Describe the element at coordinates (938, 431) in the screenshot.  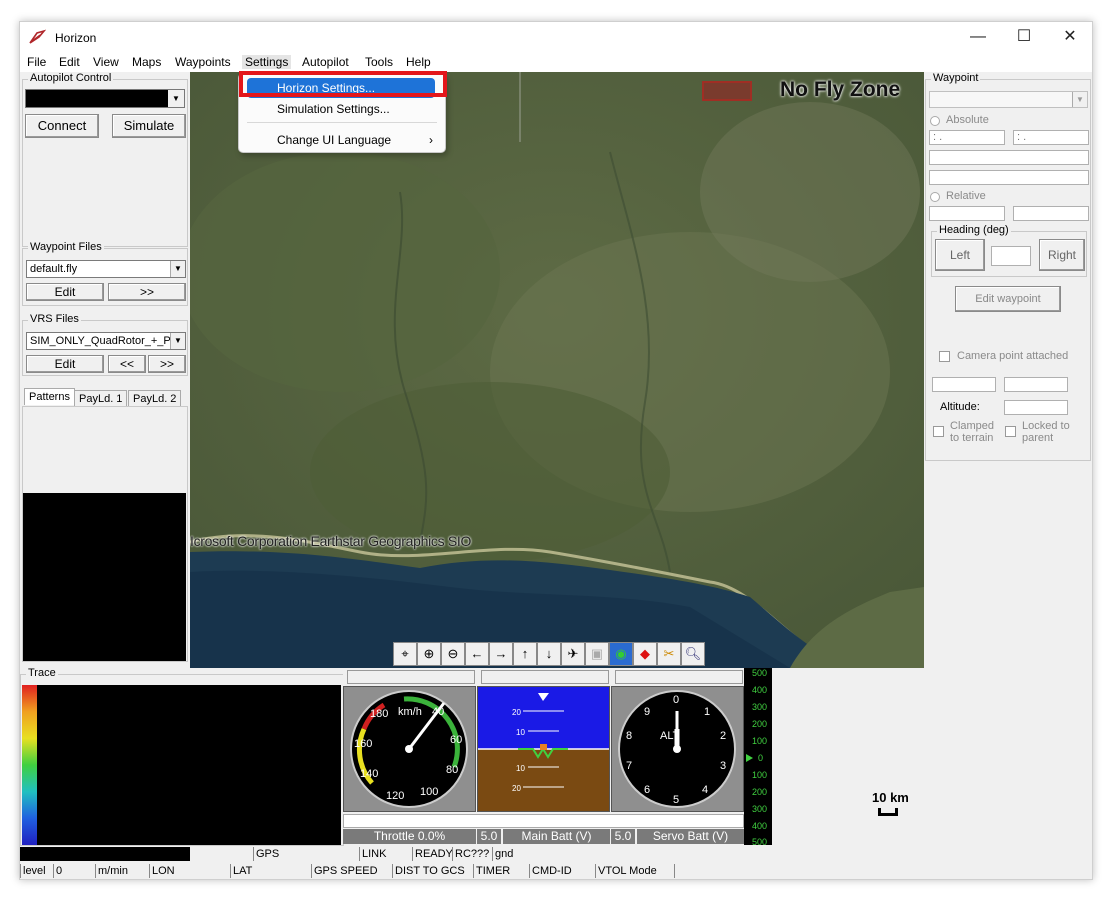
I see `clamped-checkbox` at that location.